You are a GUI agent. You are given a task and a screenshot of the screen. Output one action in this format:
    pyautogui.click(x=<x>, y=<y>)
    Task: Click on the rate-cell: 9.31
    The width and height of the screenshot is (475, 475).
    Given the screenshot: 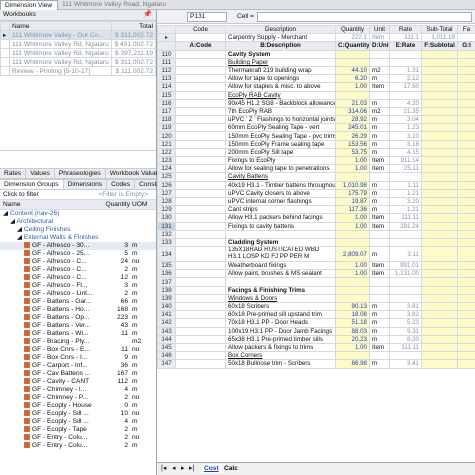 What is the action you would take?
    pyautogui.click(x=405, y=331)
    